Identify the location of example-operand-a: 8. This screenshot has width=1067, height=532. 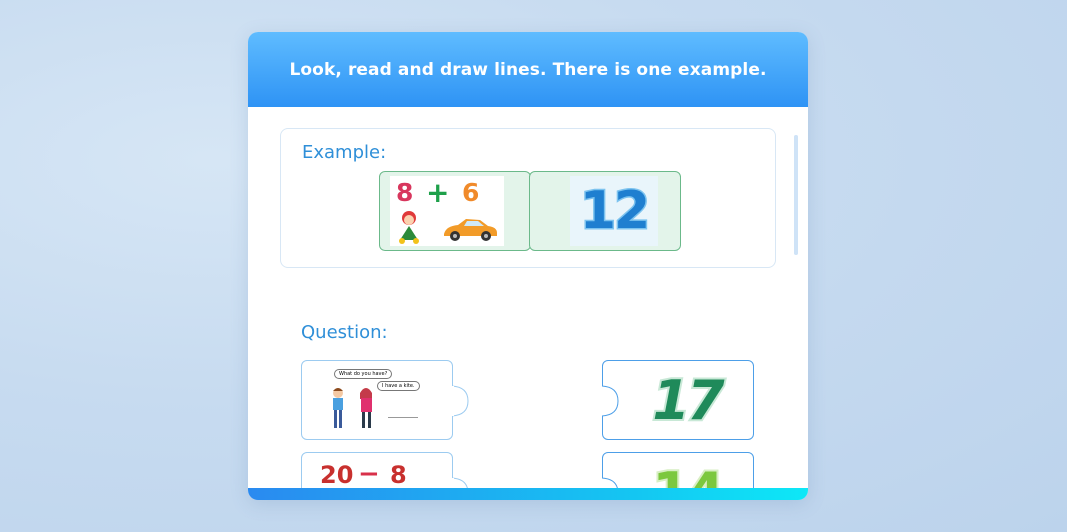
(405, 192).